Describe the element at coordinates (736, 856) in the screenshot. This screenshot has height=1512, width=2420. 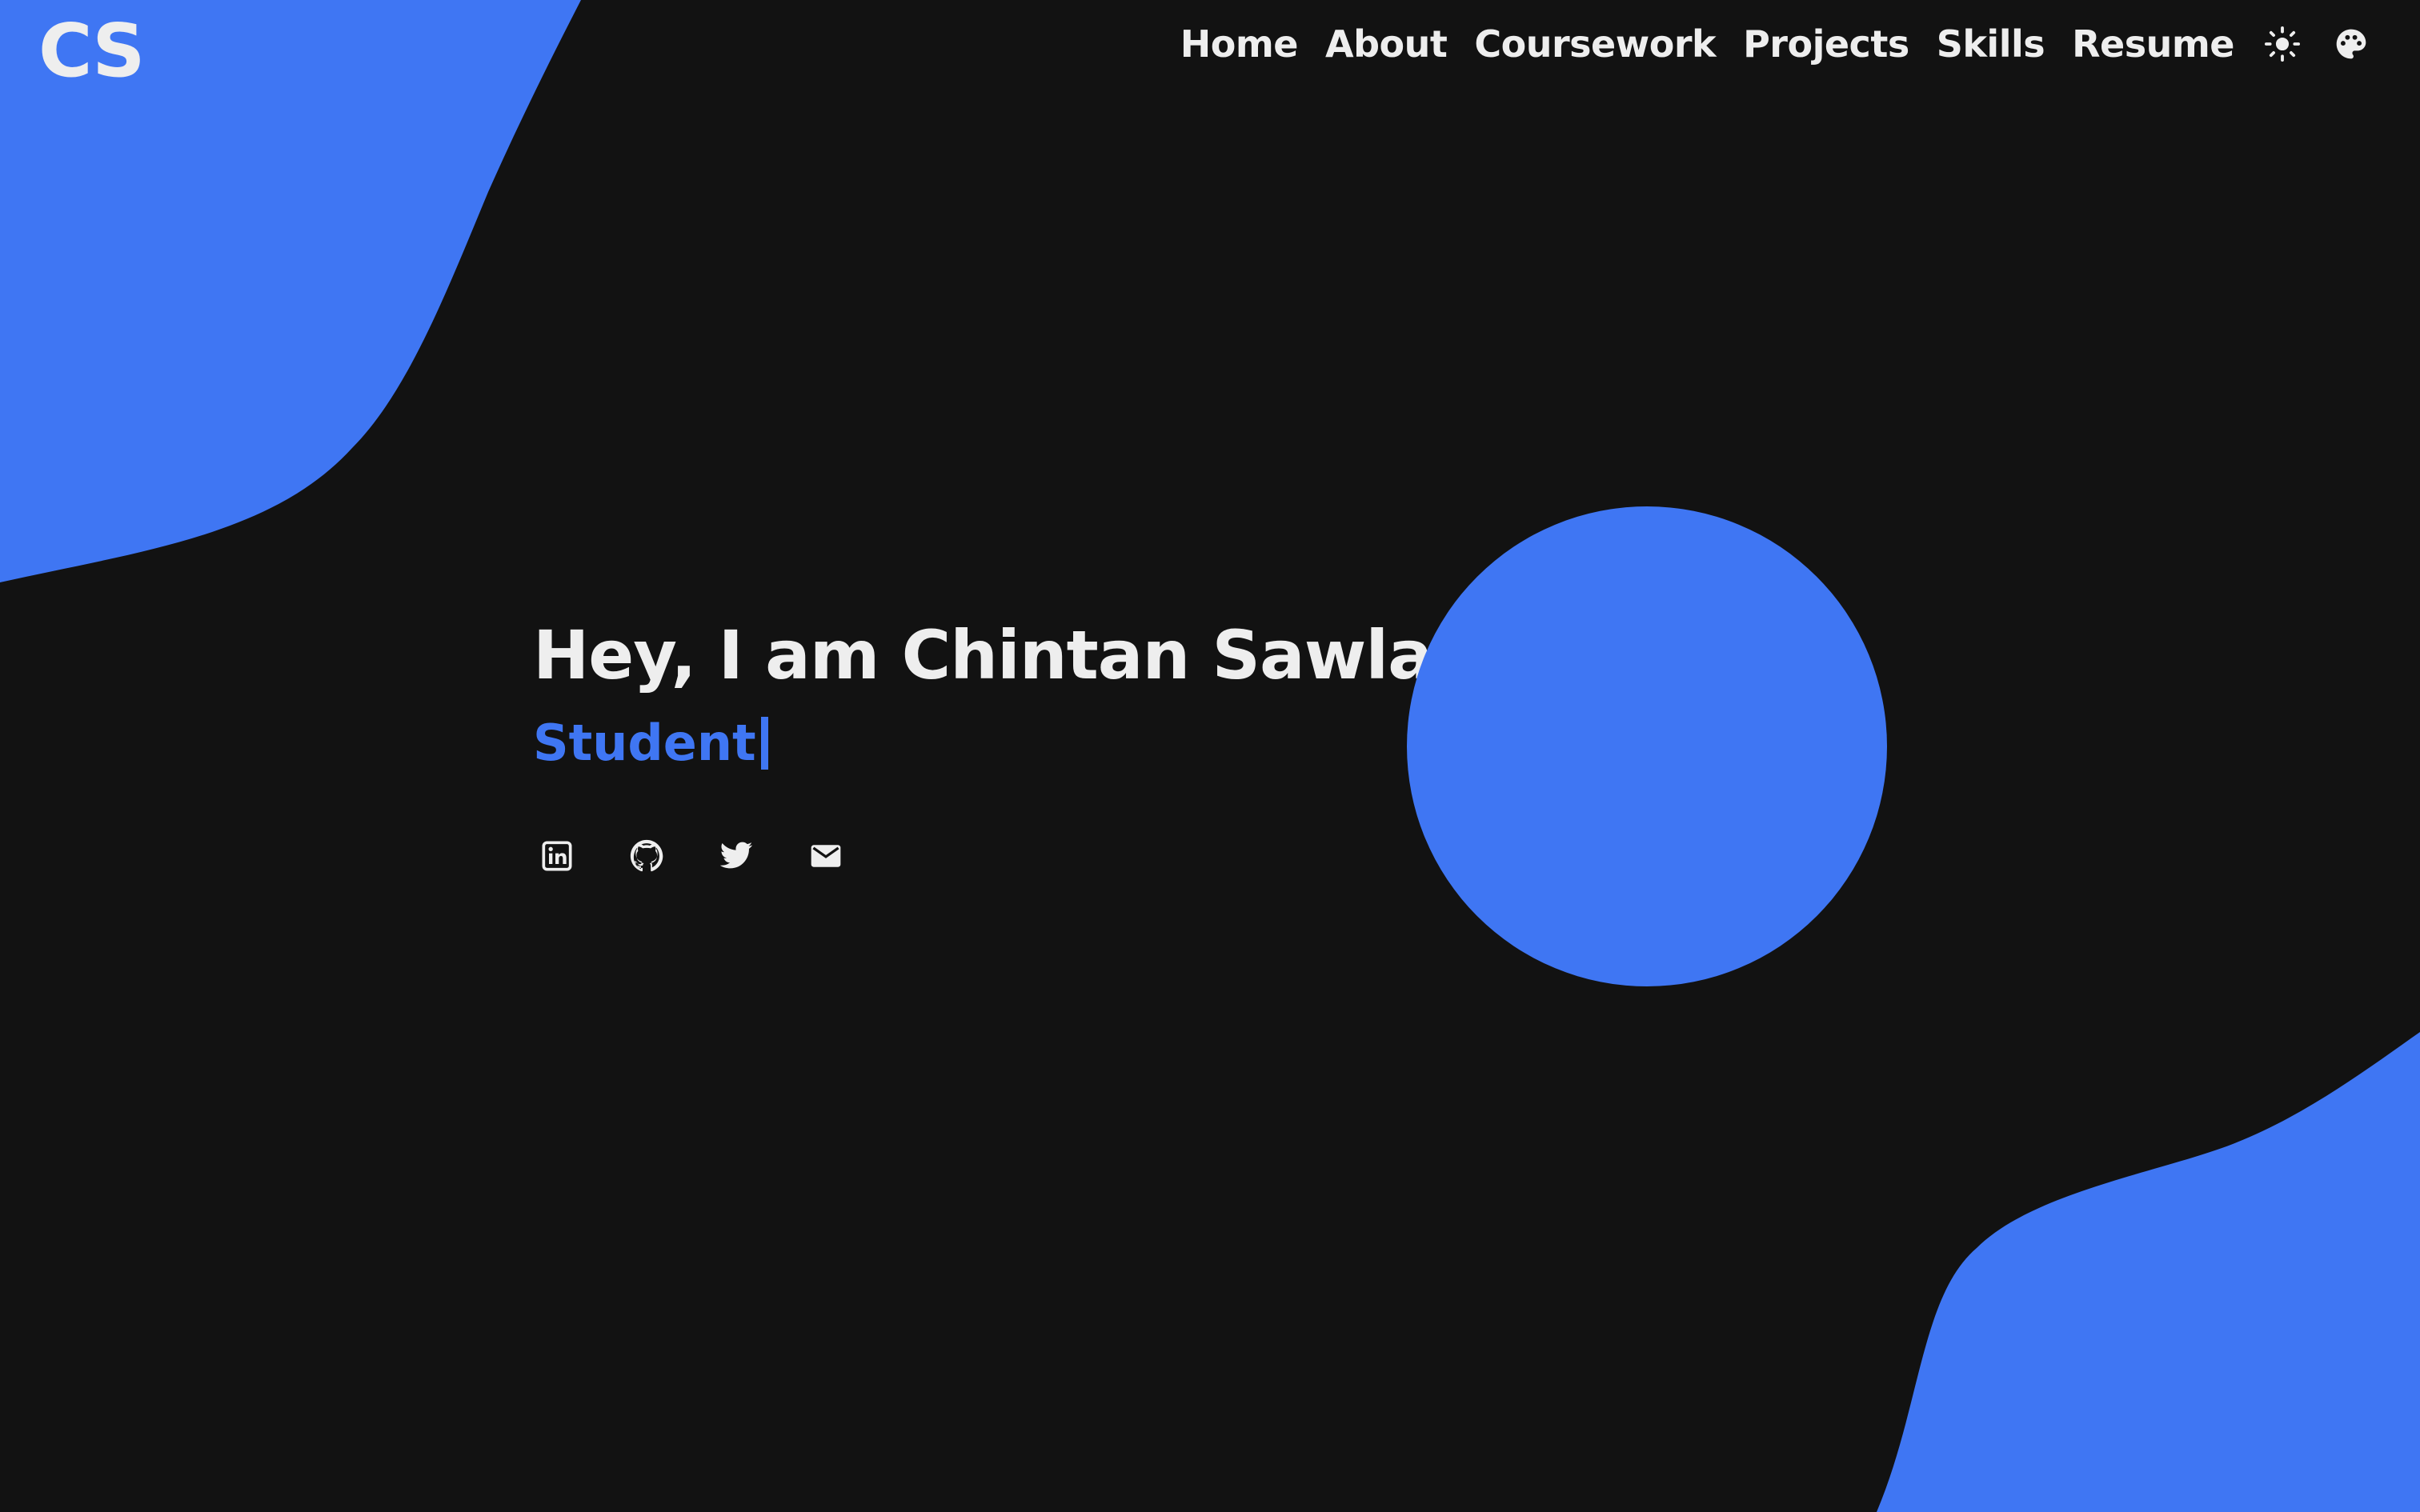
I see `twitter-icon` at that location.